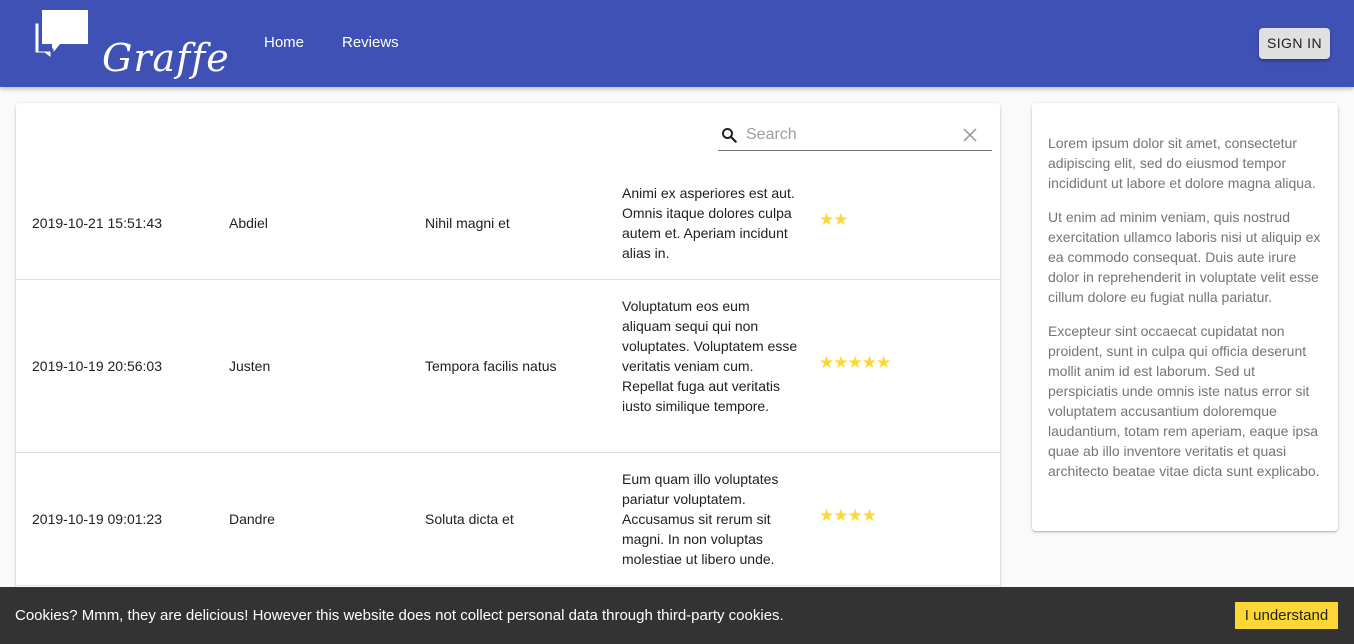 This screenshot has width=1354, height=644. I want to click on review-date: 2019-10-21 15:51:43, so click(97, 223).